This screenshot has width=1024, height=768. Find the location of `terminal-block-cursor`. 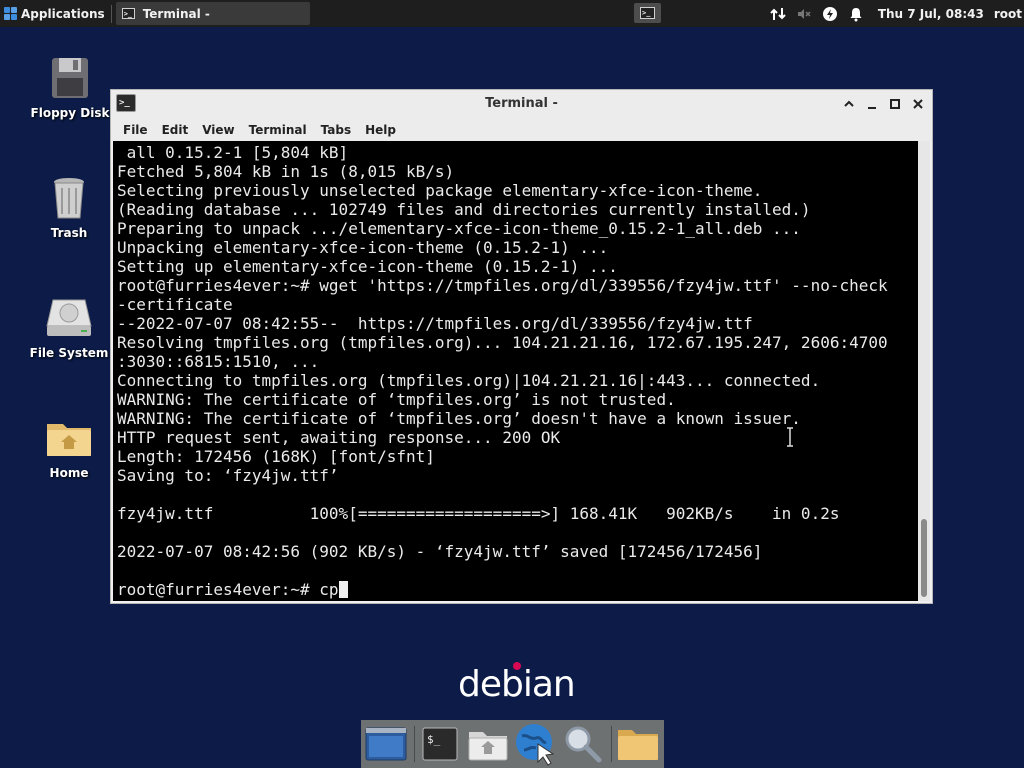

terminal-block-cursor is located at coordinates (343, 589).